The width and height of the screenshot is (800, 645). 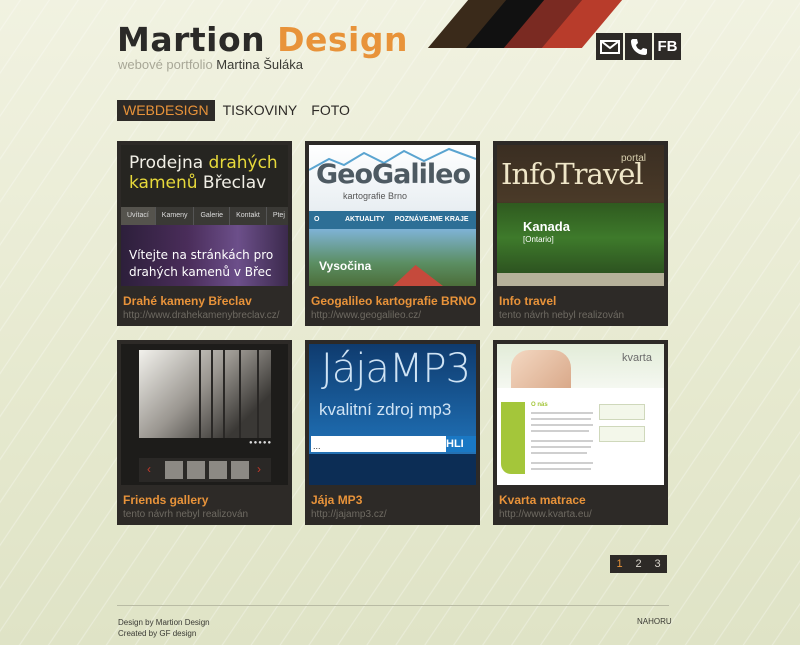 I want to click on thumb-caption: Vysočina, so click(x=345, y=266).